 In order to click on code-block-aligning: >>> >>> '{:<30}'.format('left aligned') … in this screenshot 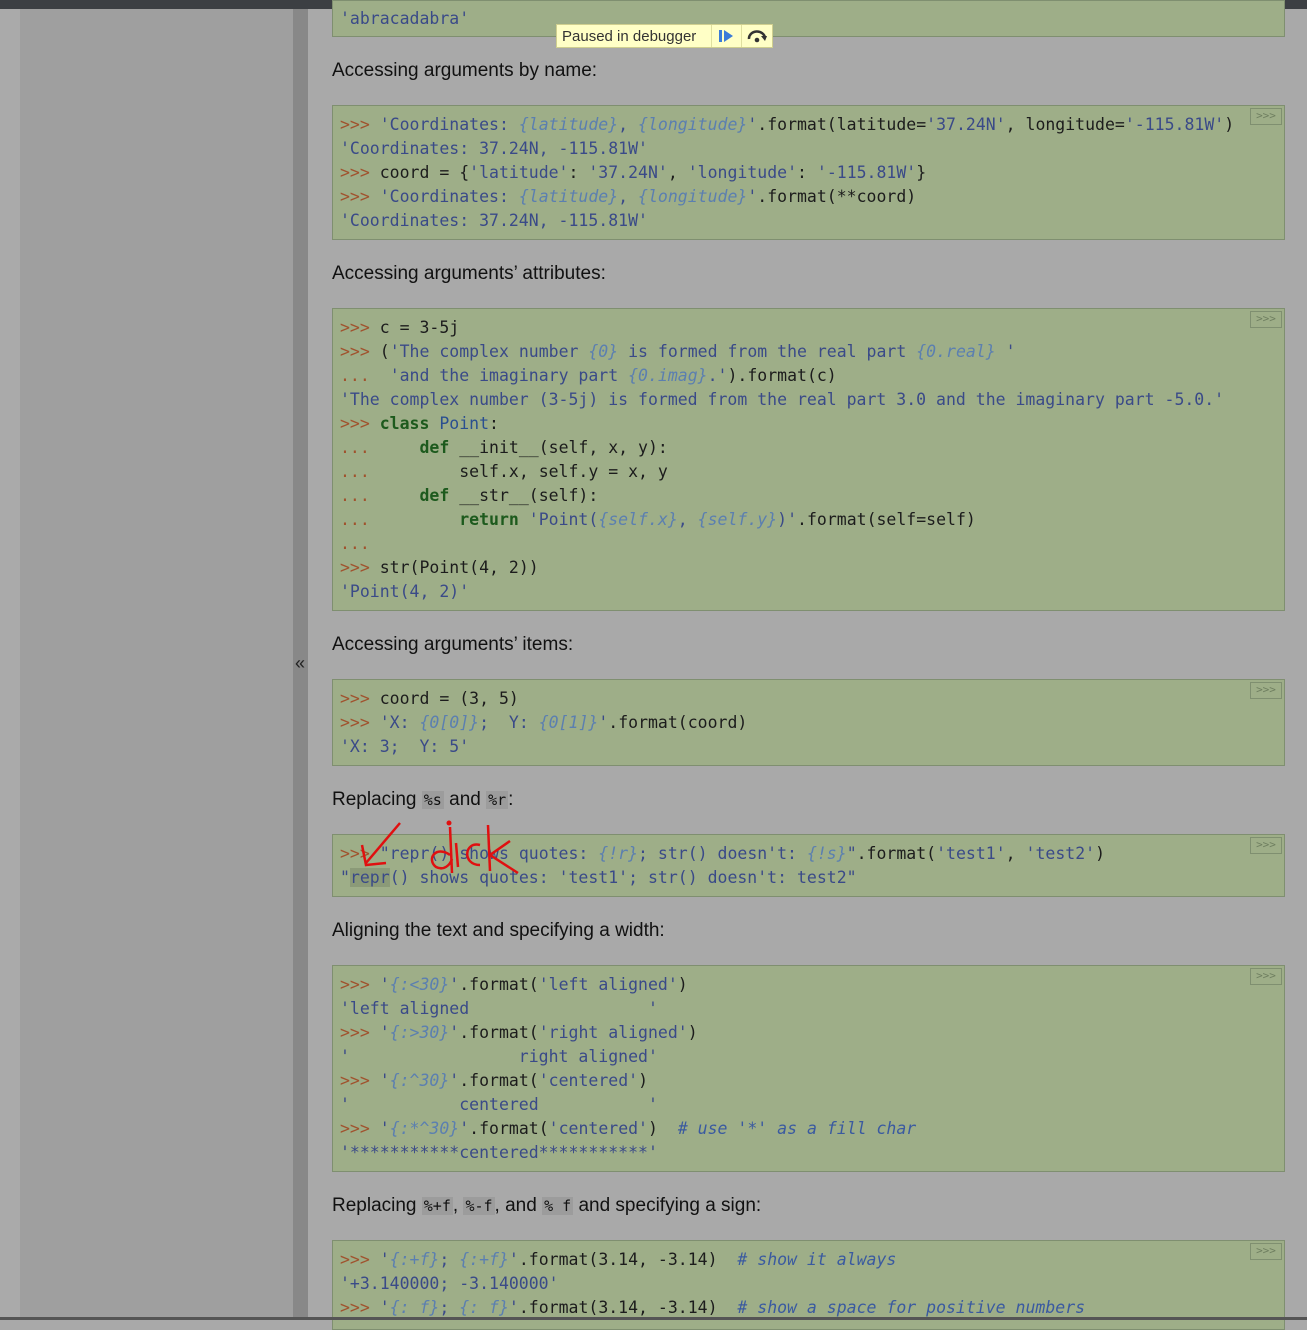, I will do `click(808, 1068)`.